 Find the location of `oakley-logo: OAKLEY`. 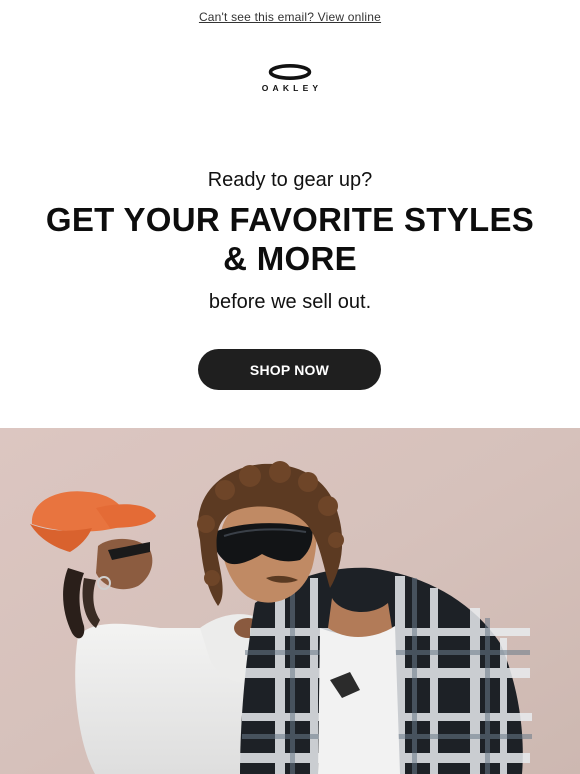

oakley-logo: OAKLEY is located at coordinates (290, 78).